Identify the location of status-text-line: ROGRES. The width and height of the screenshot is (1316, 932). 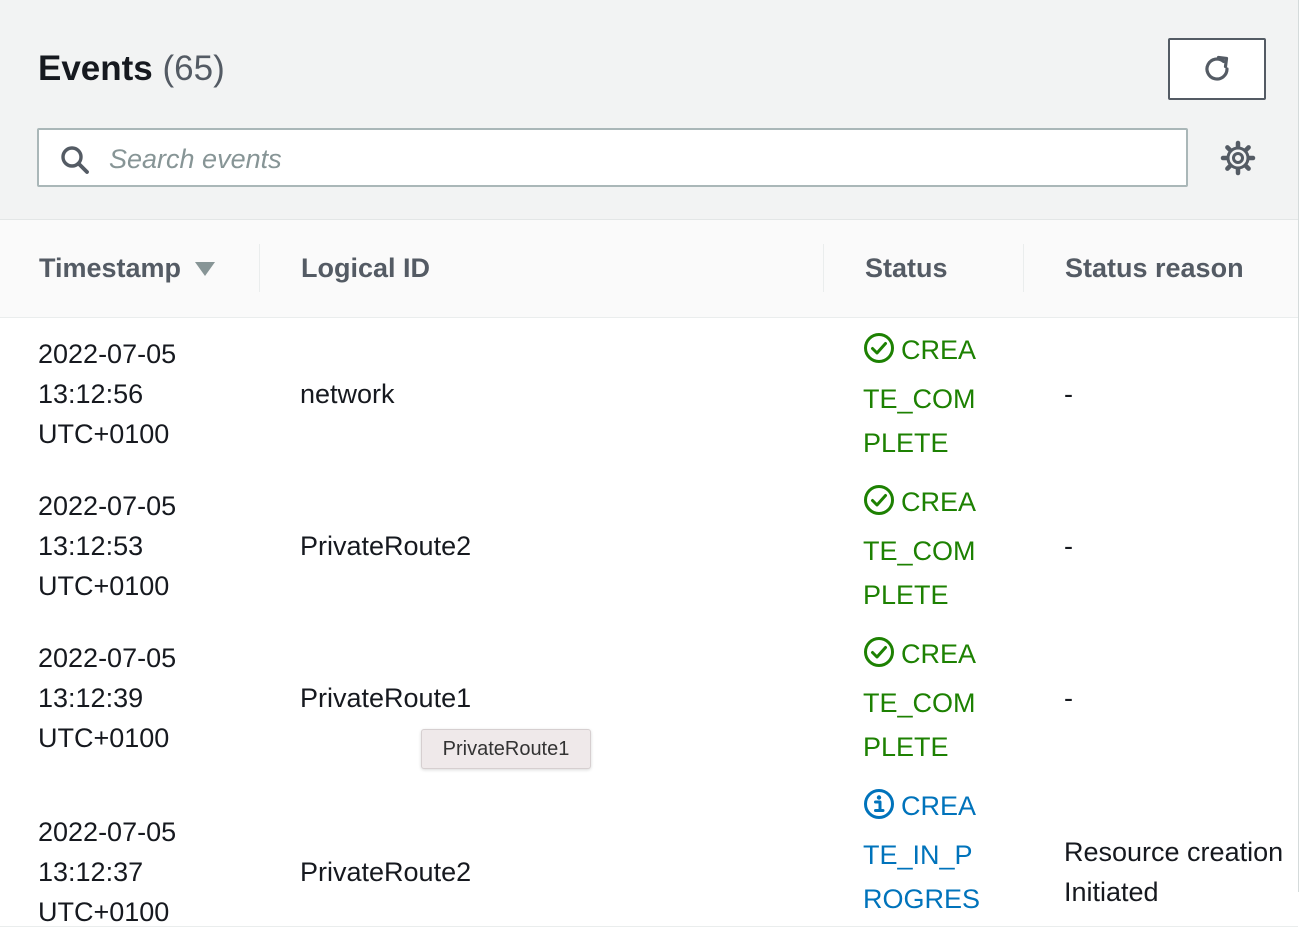
(922, 899).